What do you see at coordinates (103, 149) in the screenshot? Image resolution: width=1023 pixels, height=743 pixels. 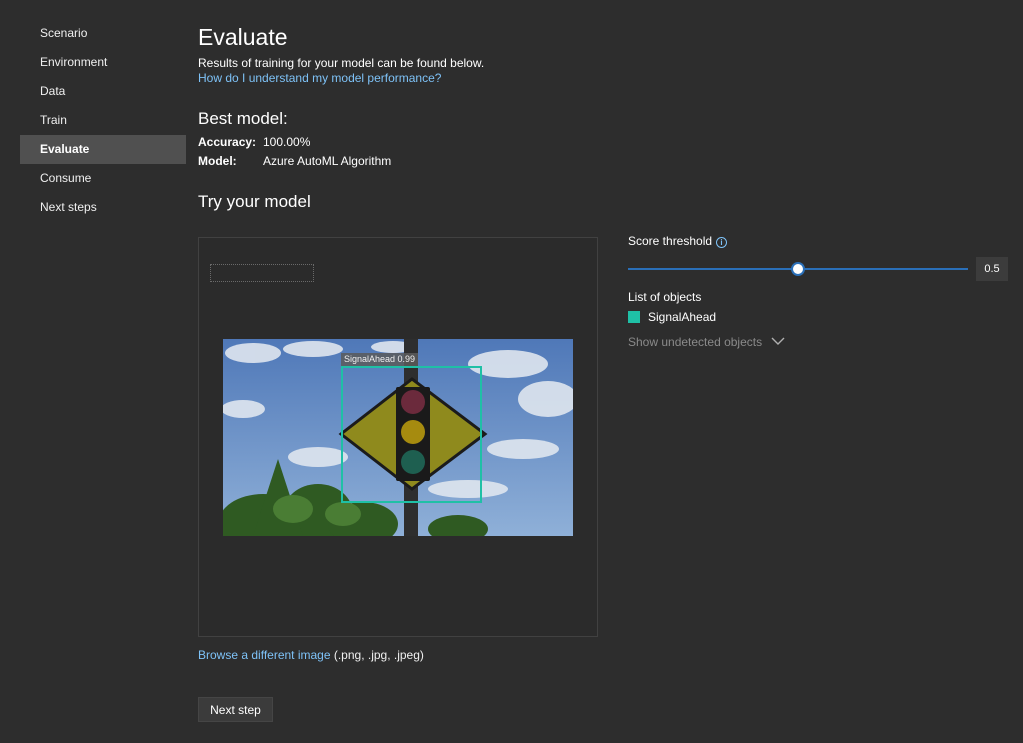 I see `sidebar-item-evaluate: Evaluate` at bounding box center [103, 149].